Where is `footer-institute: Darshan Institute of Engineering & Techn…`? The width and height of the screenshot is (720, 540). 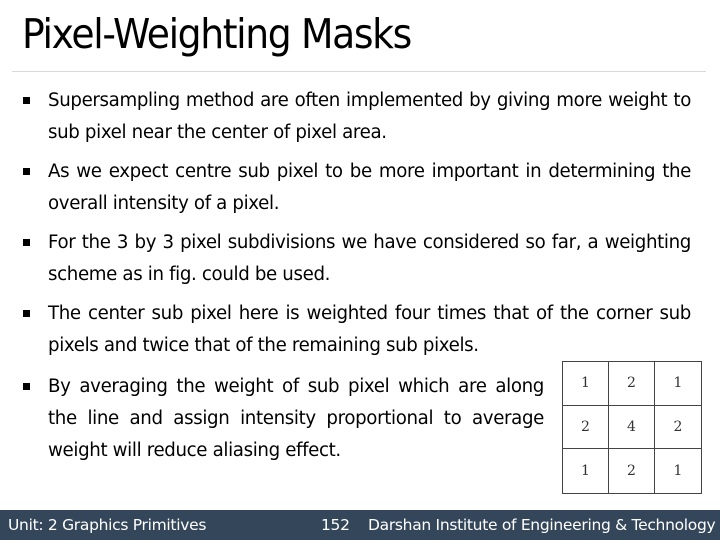
footer-institute: Darshan Institute of Engineering & Techn… is located at coordinates (542, 525).